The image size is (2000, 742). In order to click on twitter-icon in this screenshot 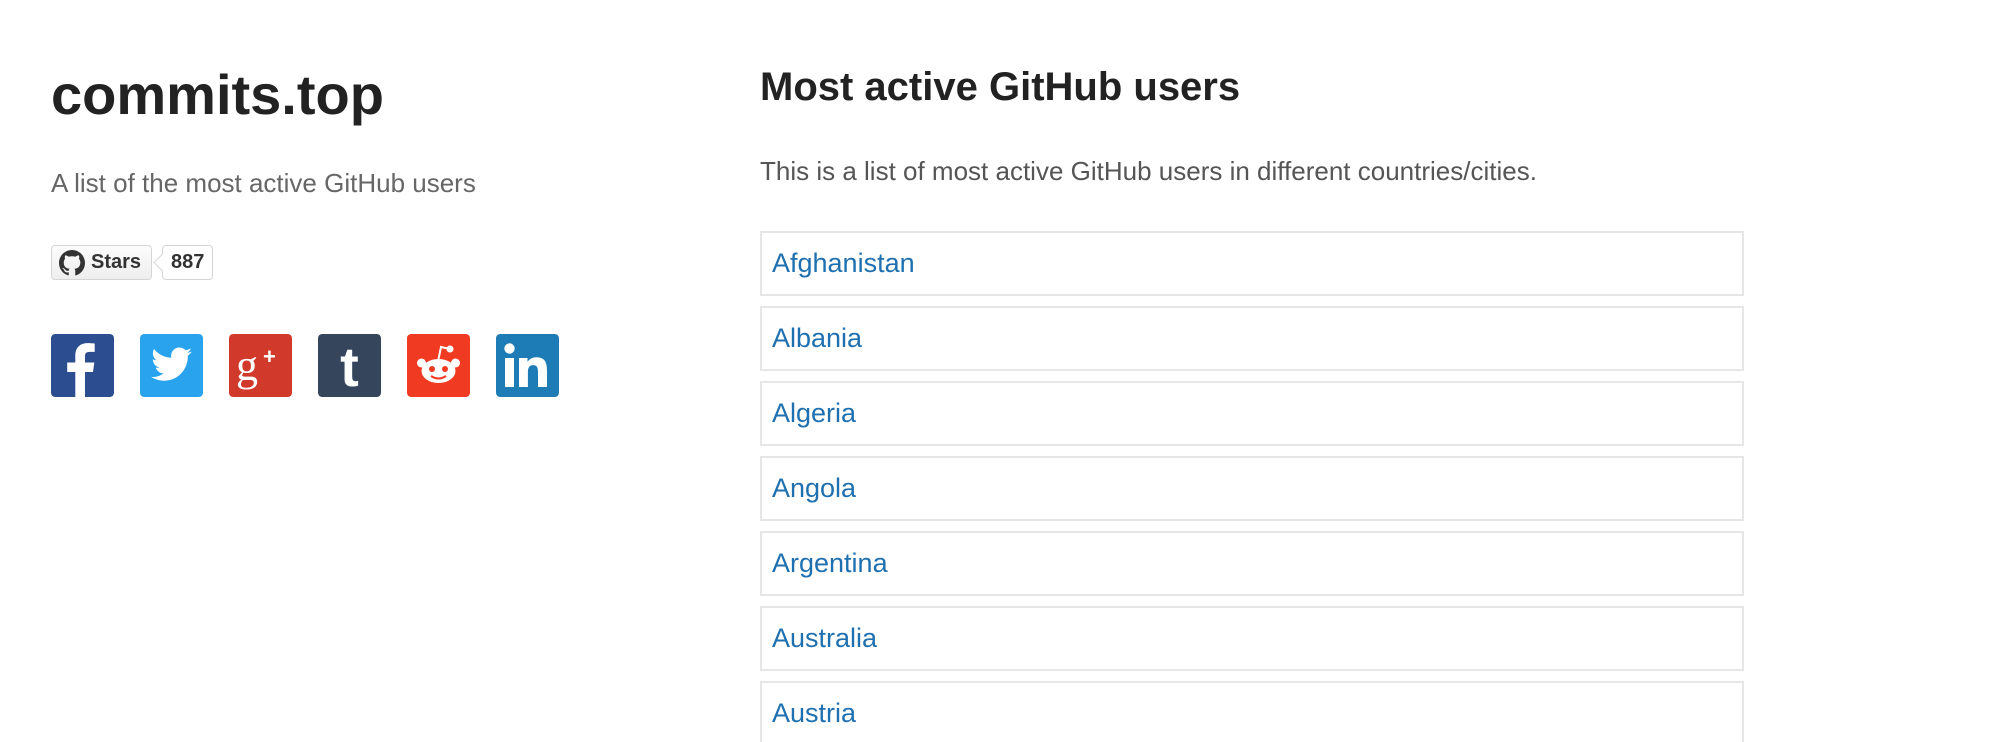, I will do `click(171, 365)`.